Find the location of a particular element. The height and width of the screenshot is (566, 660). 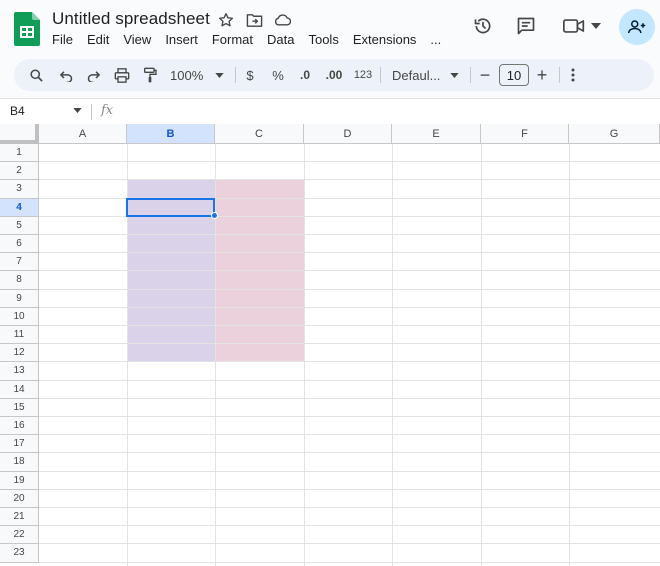

active-cell is located at coordinates (170, 207).